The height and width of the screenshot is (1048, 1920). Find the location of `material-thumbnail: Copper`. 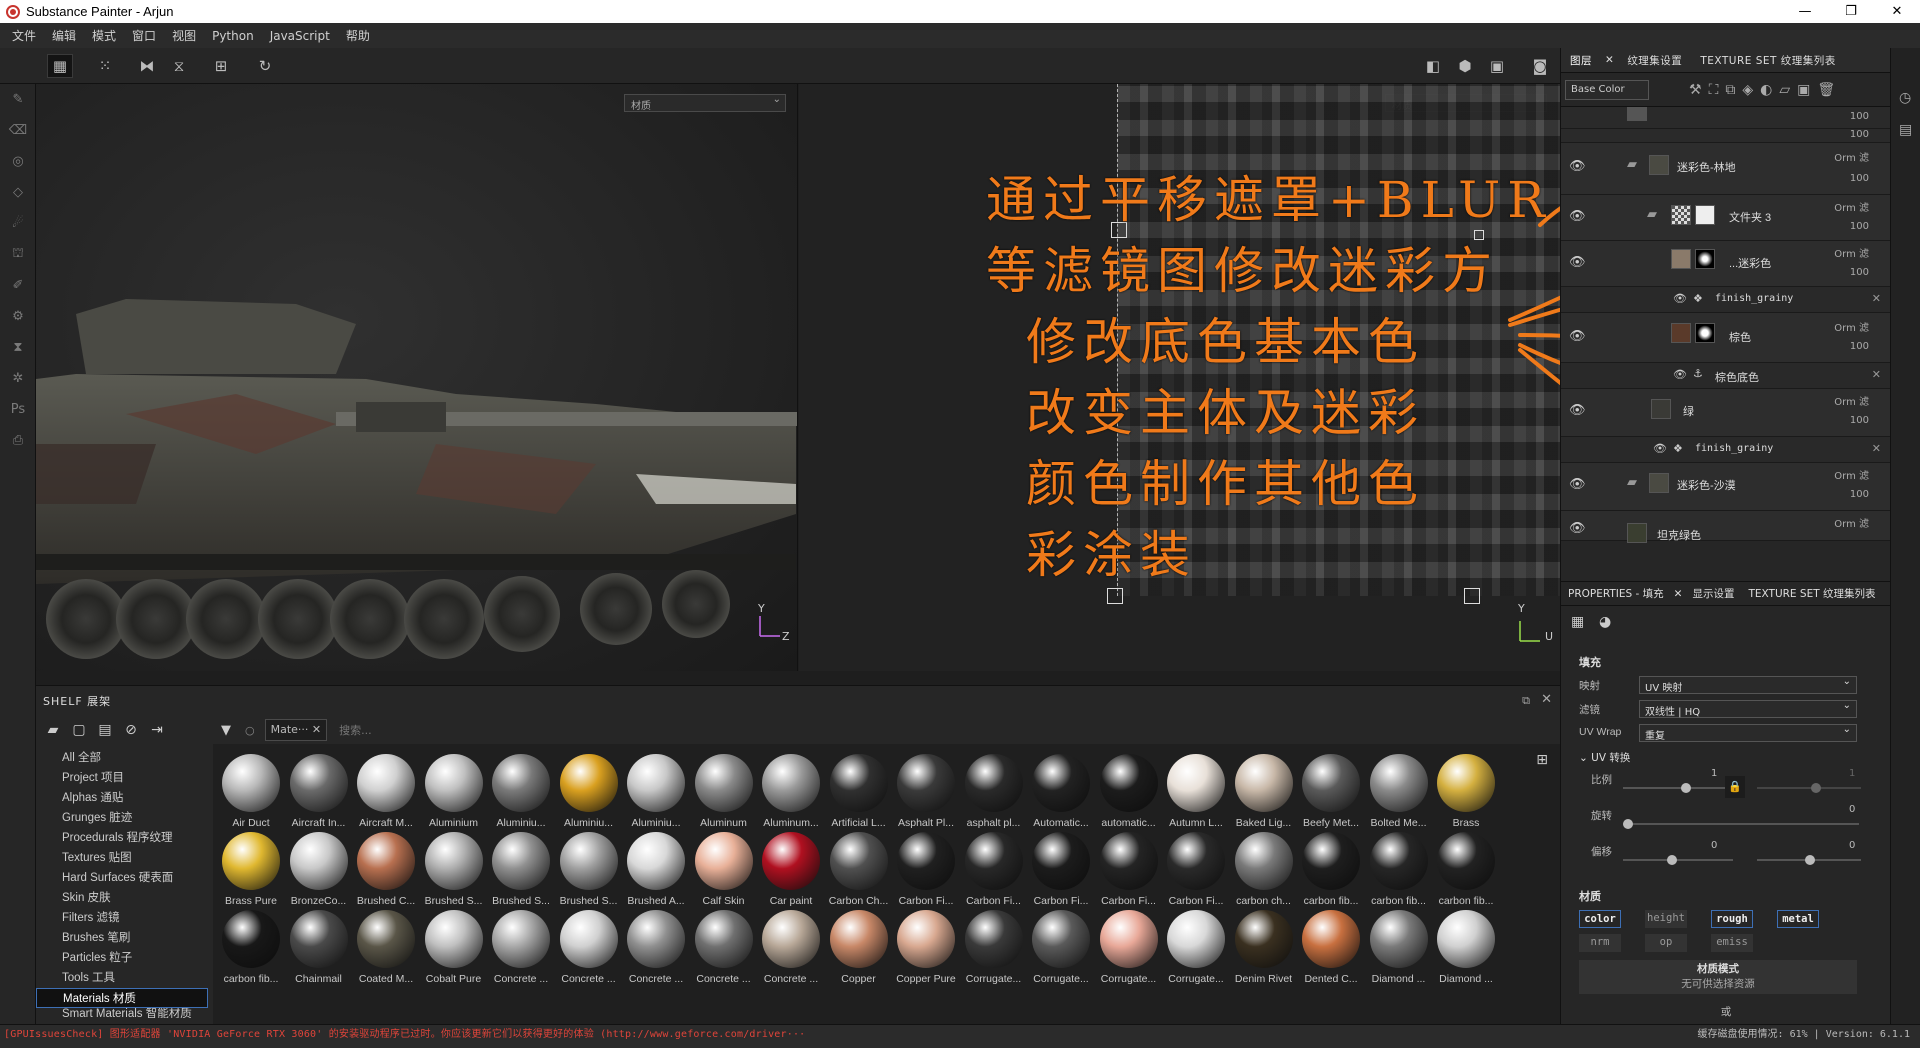

material-thumbnail: Copper is located at coordinates (859, 947).